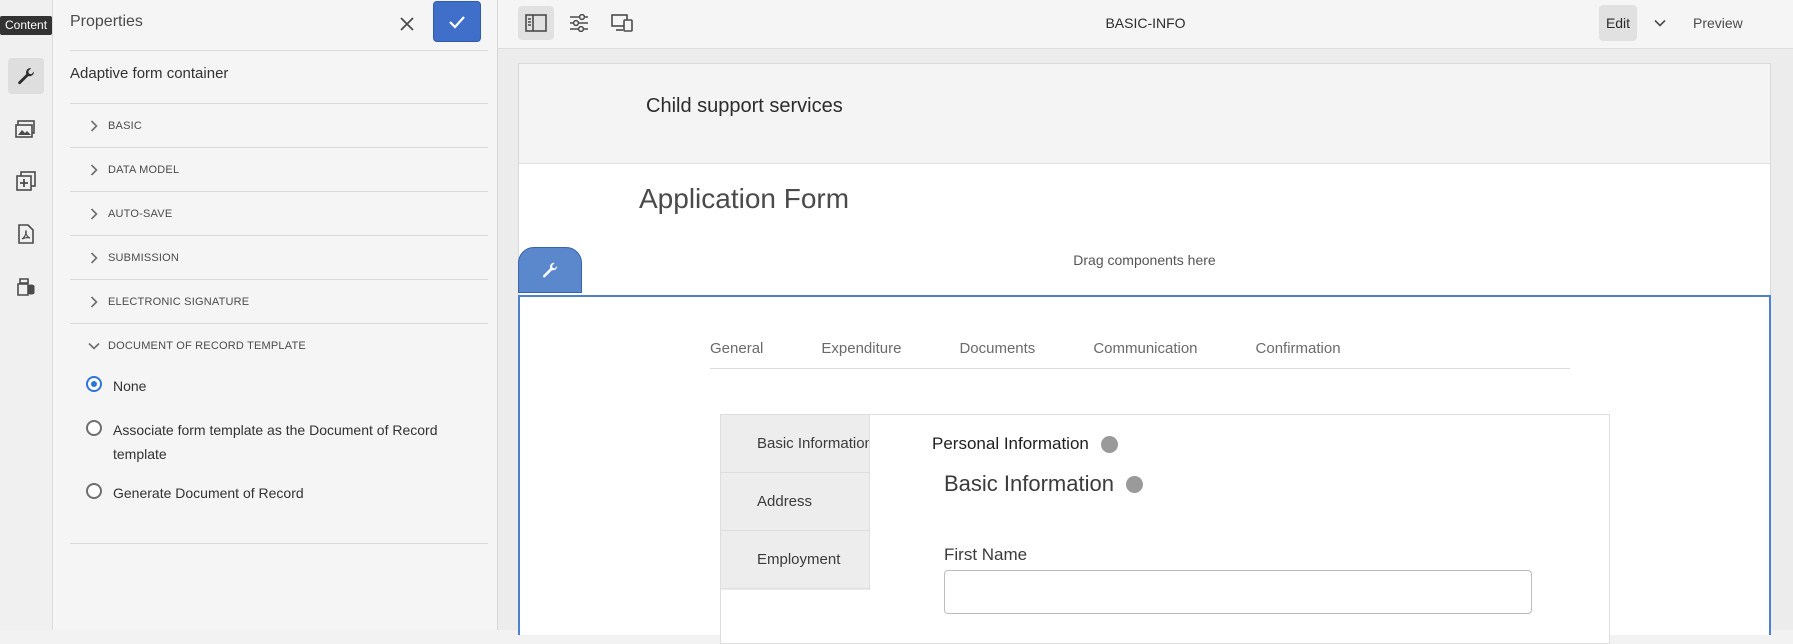 The image size is (1793, 644). Describe the element at coordinates (997, 354) in the screenshot. I see `tab-documents: Documents` at that location.